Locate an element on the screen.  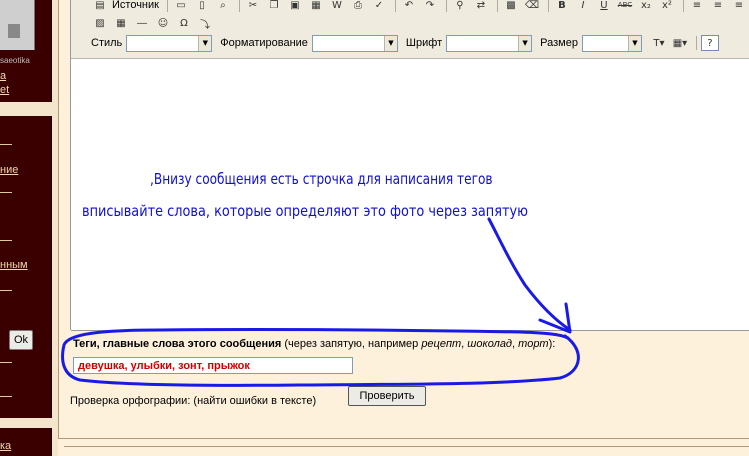
align-center-icon: ≡ is located at coordinates (718, 6).